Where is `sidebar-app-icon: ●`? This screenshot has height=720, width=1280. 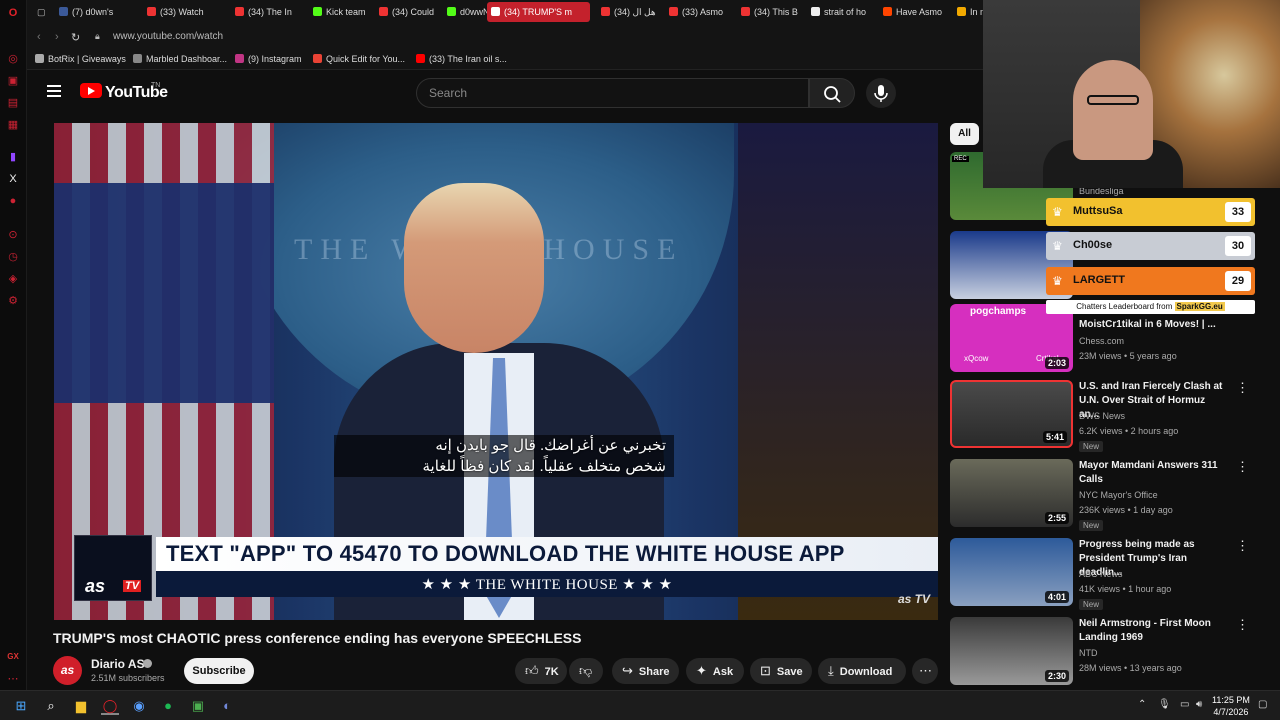 sidebar-app-icon: ● is located at coordinates (13, 201).